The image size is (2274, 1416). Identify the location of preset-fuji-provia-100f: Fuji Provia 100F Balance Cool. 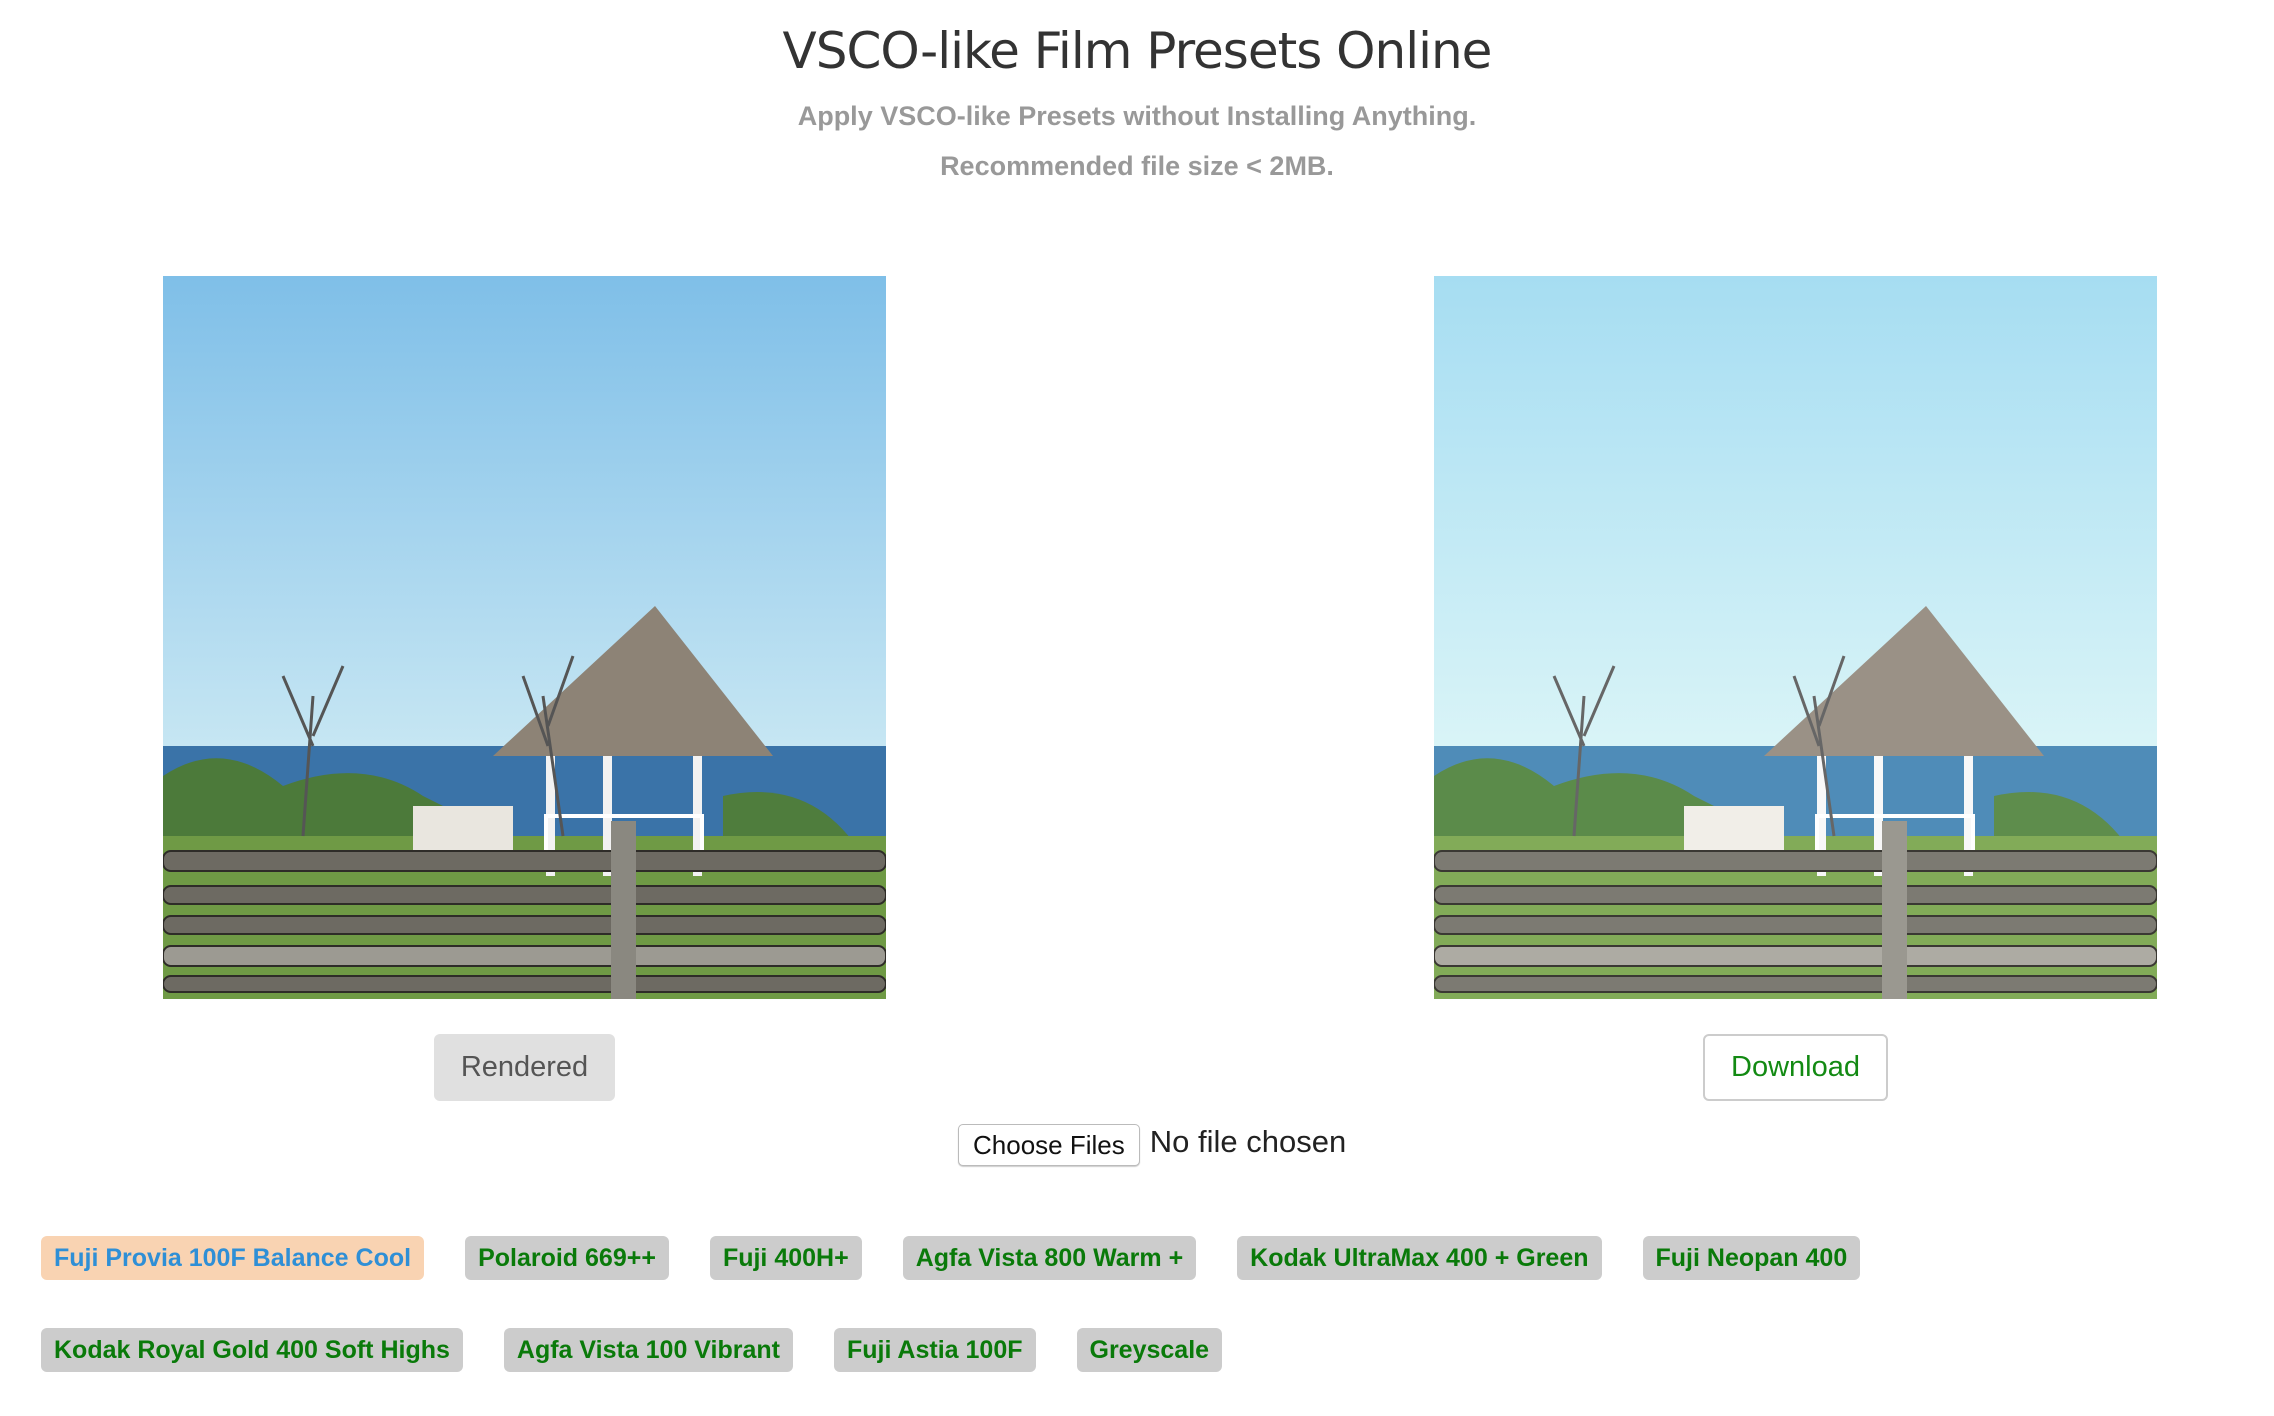
(233, 1258).